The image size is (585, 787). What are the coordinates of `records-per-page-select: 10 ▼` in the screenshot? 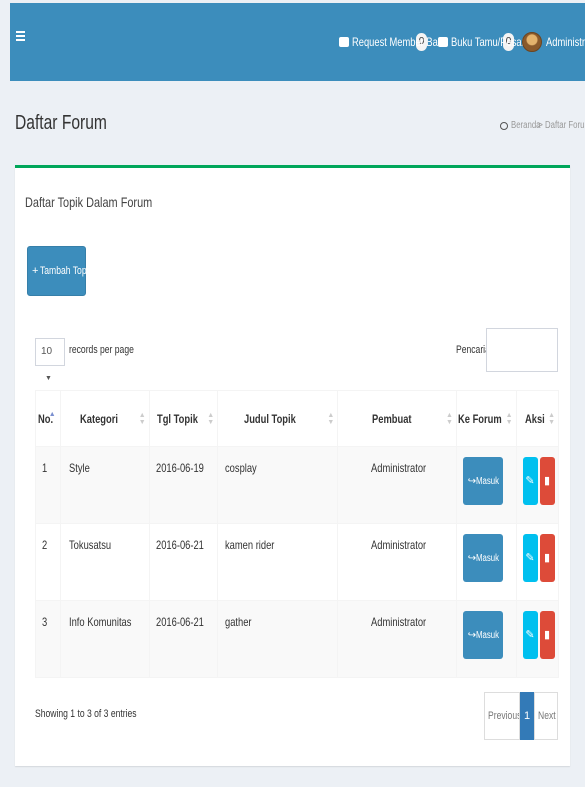 It's located at (50, 360).